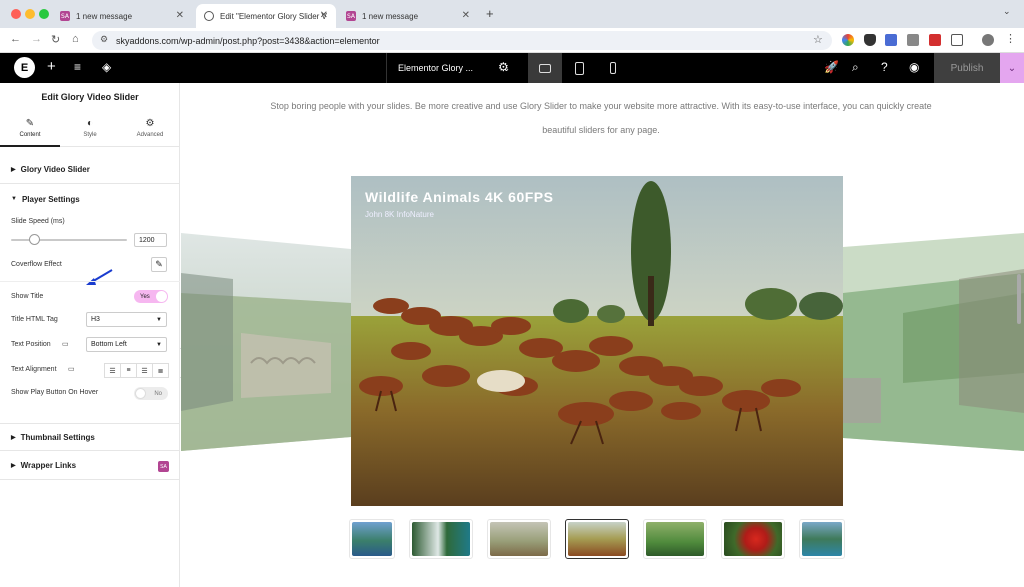 The height and width of the screenshot is (587, 1024). What do you see at coordinates (90, 135) in the screenshot?
I see `tab-label: Style` at bounding box center [90, 135].